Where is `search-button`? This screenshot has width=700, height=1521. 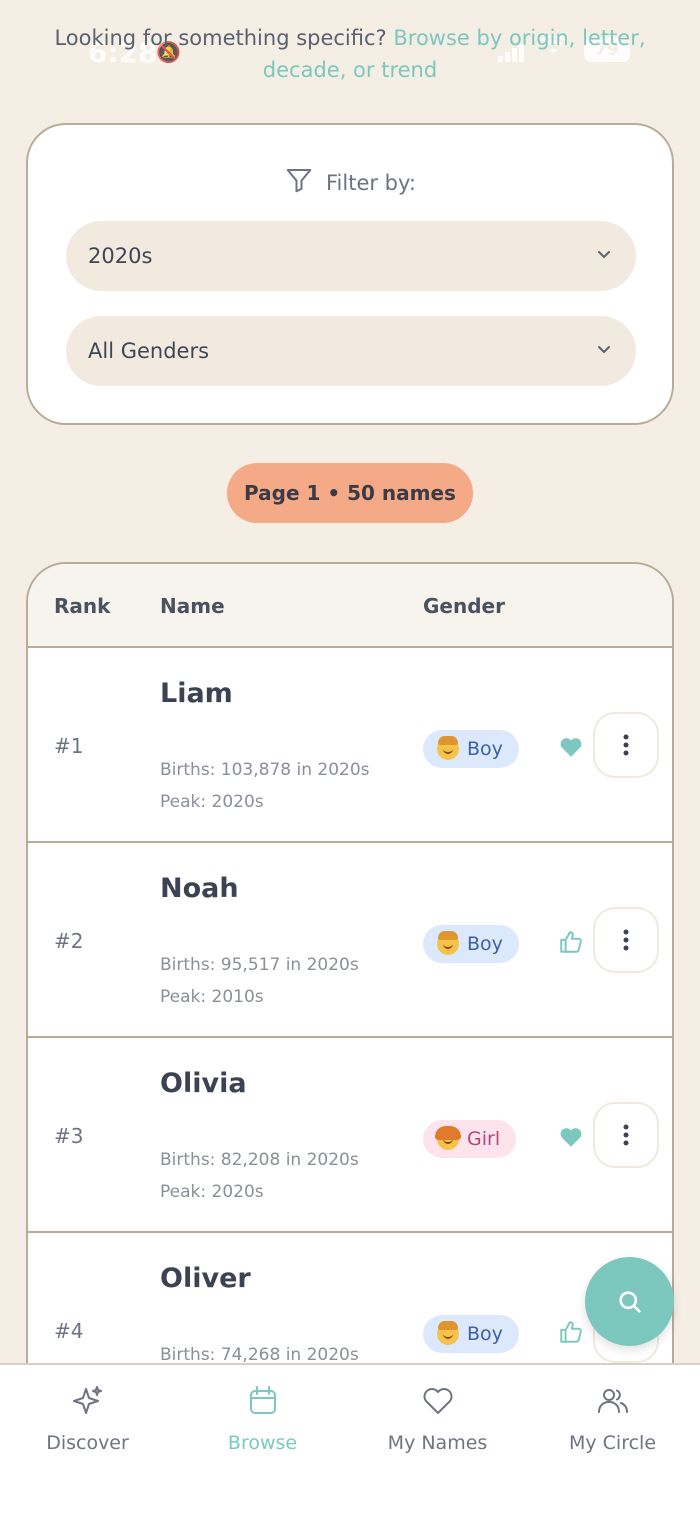
search-button is located at coordinates (629, 1301).